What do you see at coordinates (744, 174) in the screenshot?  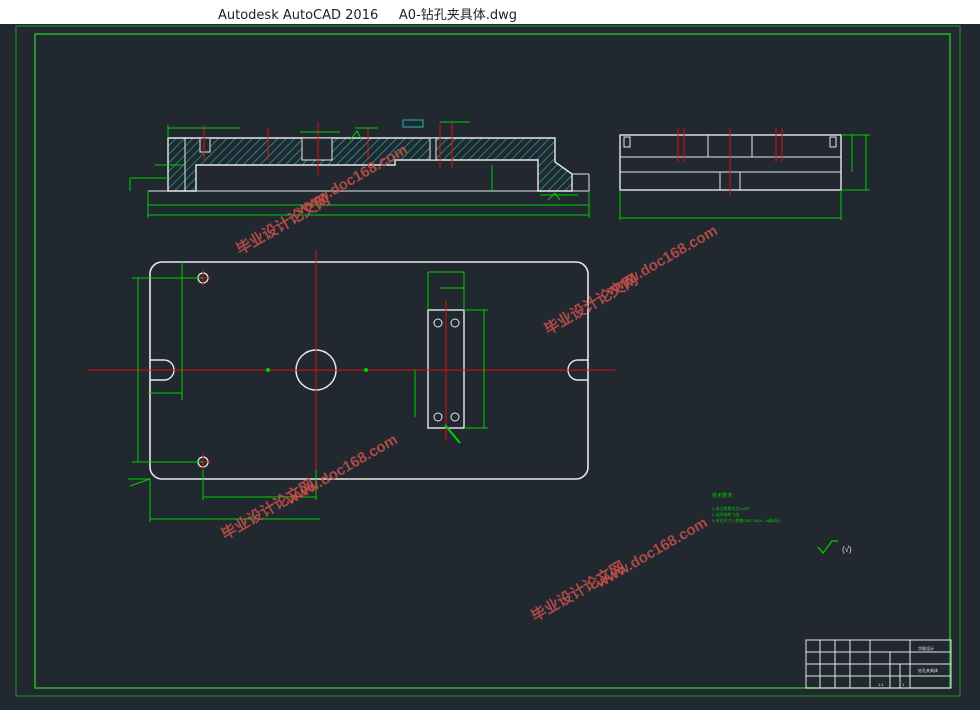 I see `side-view` at bounding box center [744, 174].